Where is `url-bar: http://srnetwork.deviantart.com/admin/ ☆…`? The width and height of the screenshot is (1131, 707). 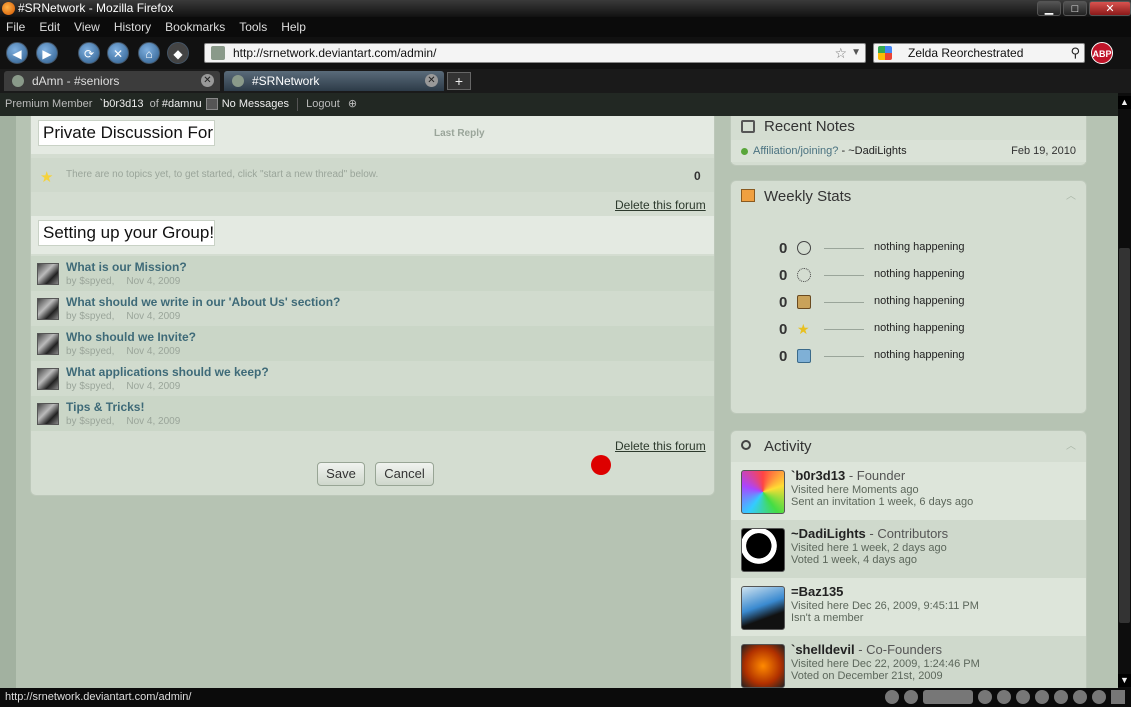 url-bar: http://srnetwork.deviantart.com/admin/ ☆… is located at coordinates (535, 53).